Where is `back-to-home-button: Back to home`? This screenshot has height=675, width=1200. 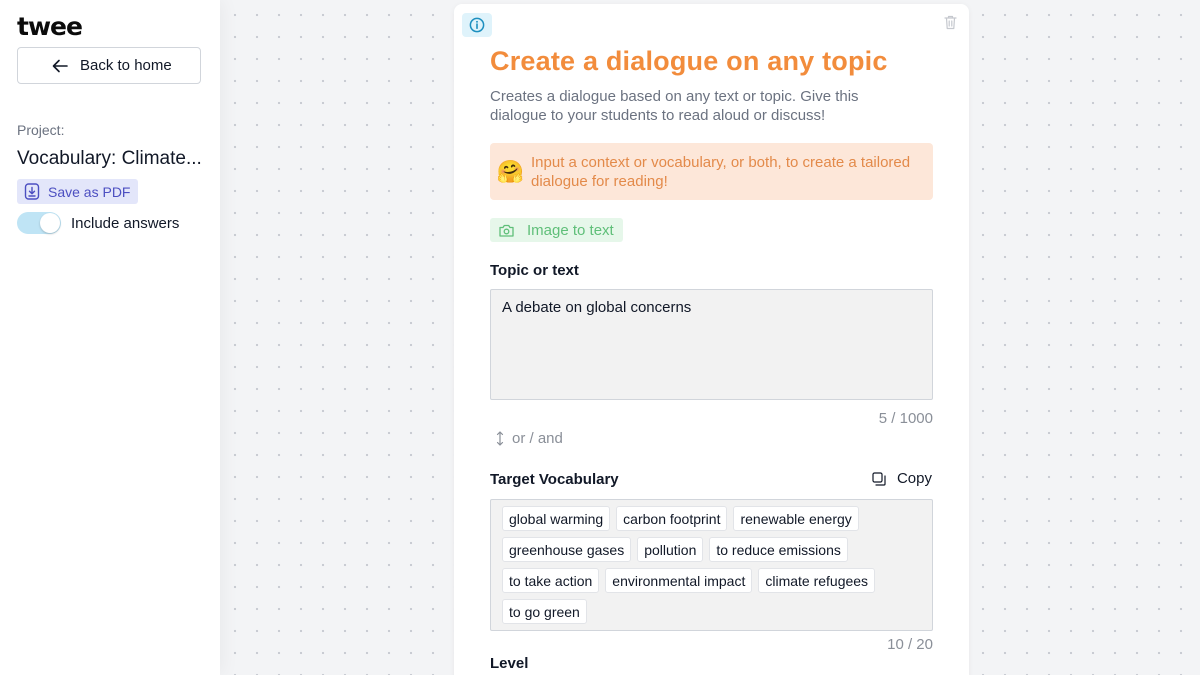
back-to-home-button: Back to home is located at coordinates (109, 65).